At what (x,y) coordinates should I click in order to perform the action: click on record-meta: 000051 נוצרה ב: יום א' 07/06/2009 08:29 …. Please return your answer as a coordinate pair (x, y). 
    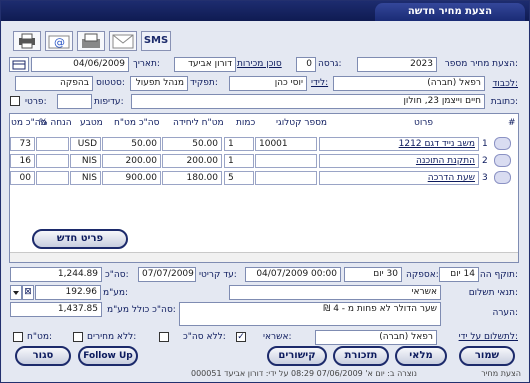
    Looking at the image, I should click on (304, 373).